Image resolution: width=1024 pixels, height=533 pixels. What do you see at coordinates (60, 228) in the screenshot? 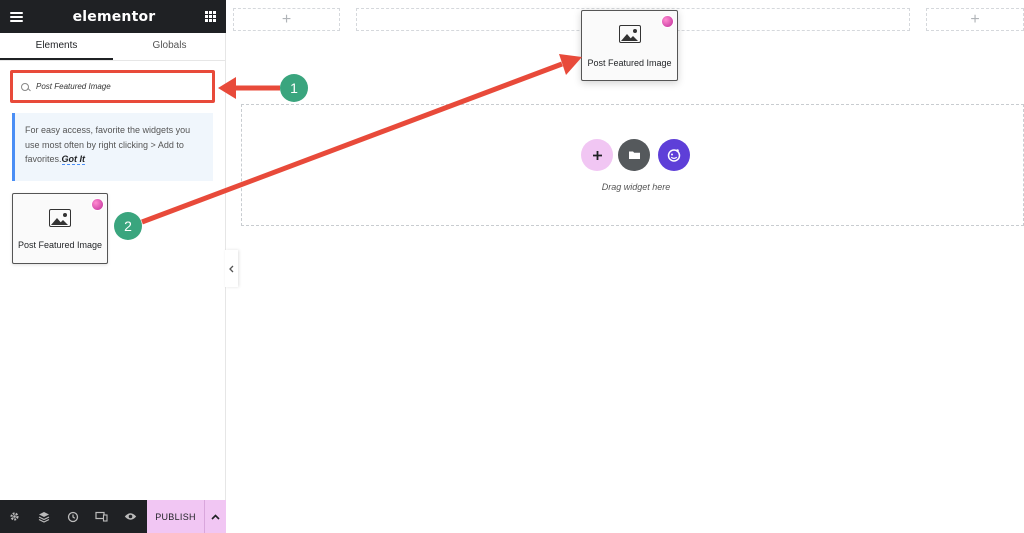
I see `widget-post-featured-image: Post Featured Image` at bounding box center [60, 228].